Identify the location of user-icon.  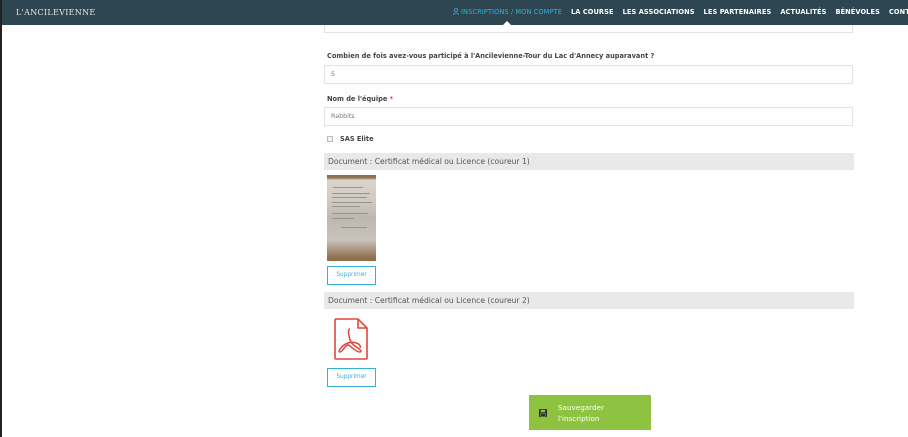
(456, 11).